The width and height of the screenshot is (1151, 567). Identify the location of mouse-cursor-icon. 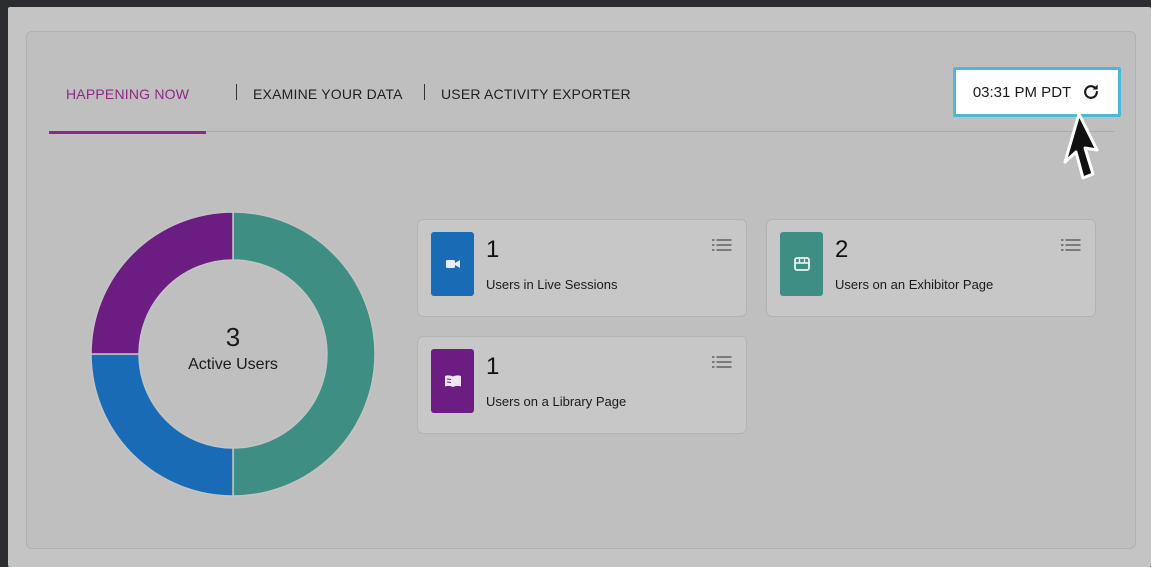
(1081, 146).